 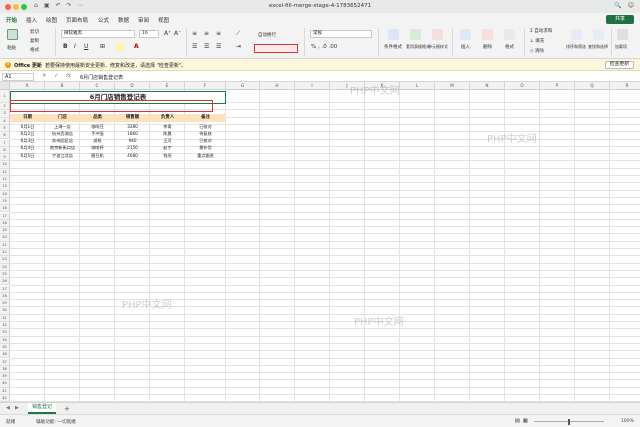 I want to click on font-size-select: 16, so click(x=149, y=34).